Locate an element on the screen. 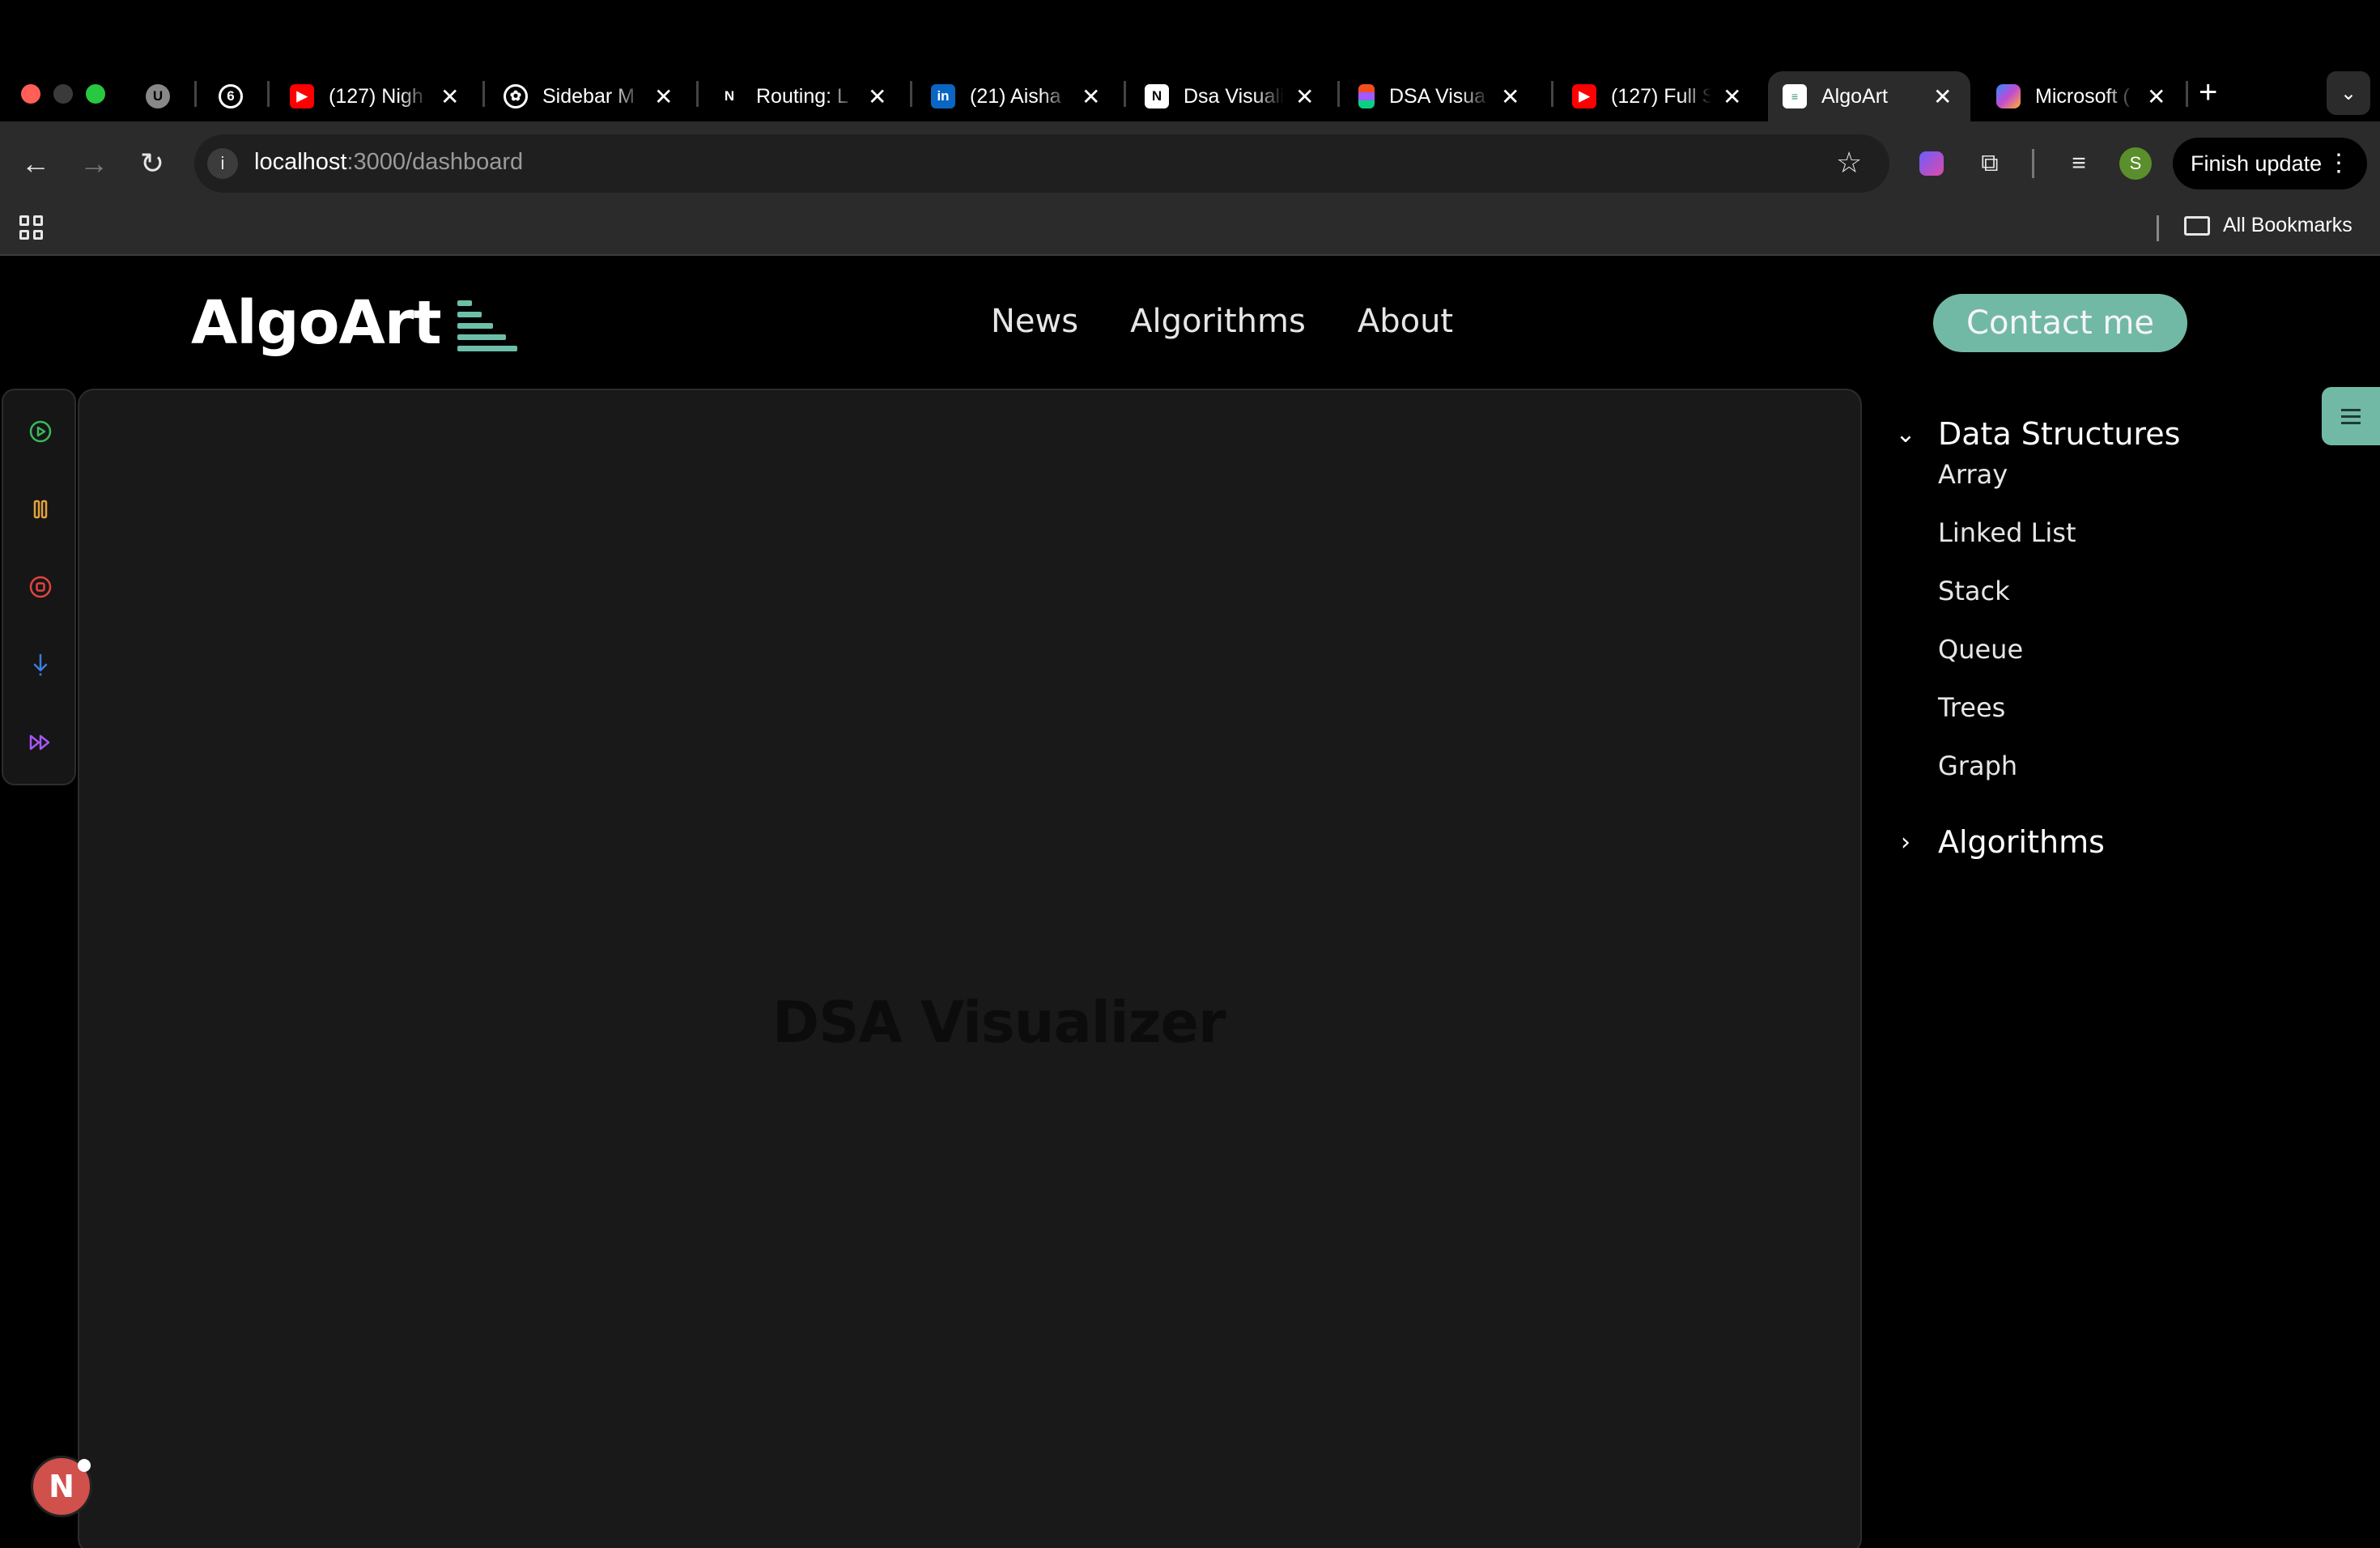 The width and height of the screenshot is (2380, 1548). sidebar-item-trees: Trees is located at coordinates (2059, 720).